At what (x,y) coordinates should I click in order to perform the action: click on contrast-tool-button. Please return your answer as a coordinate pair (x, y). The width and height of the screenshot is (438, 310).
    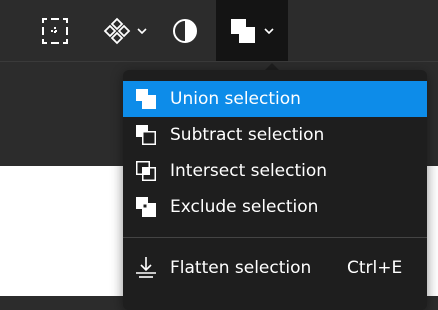
    Looking at the image, I should click on (185, 30).